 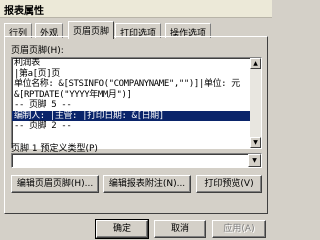 What do you see at coordinates (255, 142) in the screenshot?
I see `scroll-down-icon: ▼` at bounding box center [255, 142].